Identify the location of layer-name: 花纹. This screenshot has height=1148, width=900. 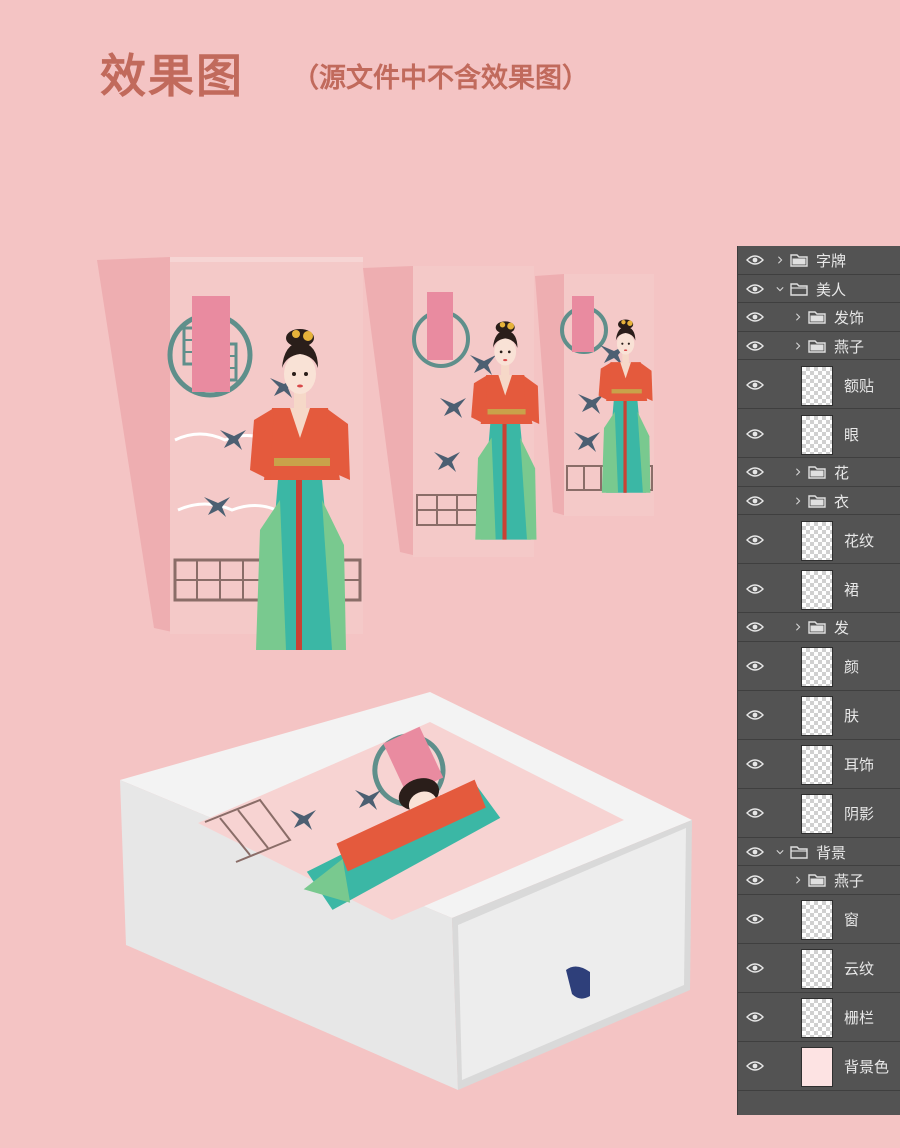
(859, 540).